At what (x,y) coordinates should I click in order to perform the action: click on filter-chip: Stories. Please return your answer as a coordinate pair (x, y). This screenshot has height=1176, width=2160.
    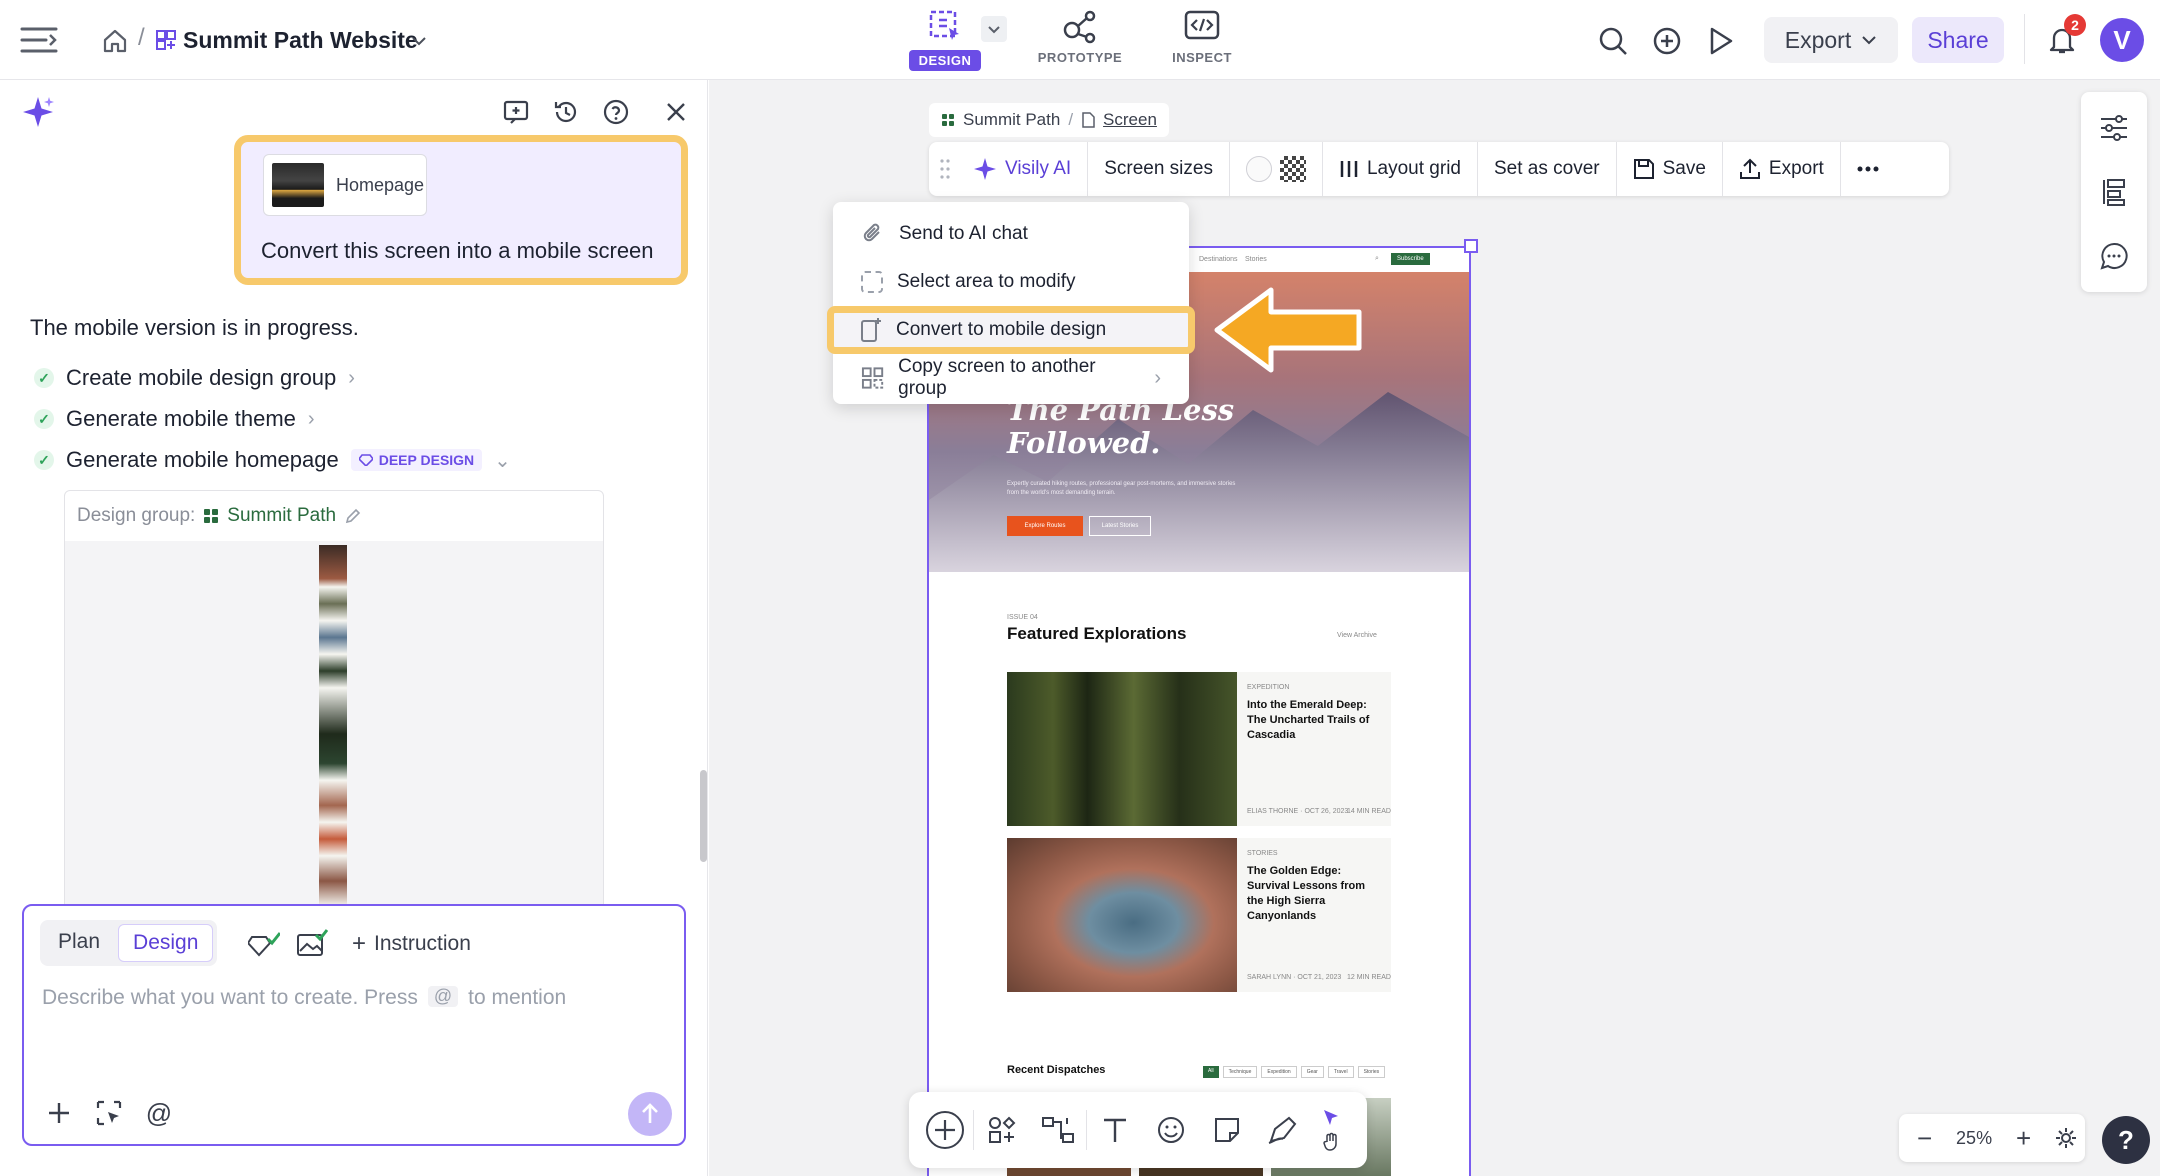
    Looking at the image, I should click on (1371, 1072).